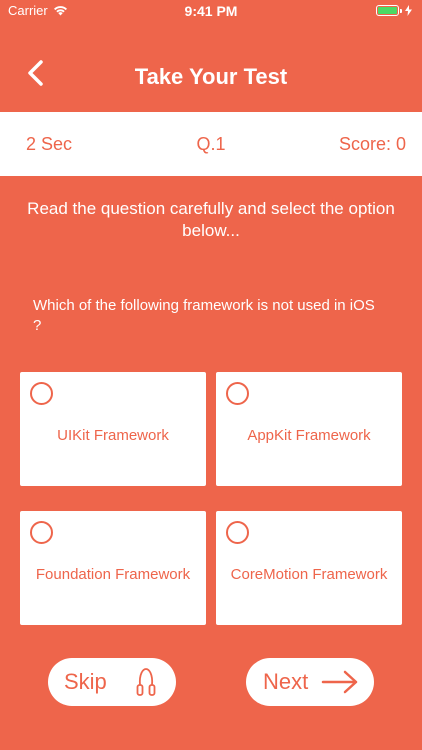 The width and height of the screenshot is (422, 750). Describe the element at coordinates (286, 681) in the screenshot. I see `next-button-label: Next` at that location.